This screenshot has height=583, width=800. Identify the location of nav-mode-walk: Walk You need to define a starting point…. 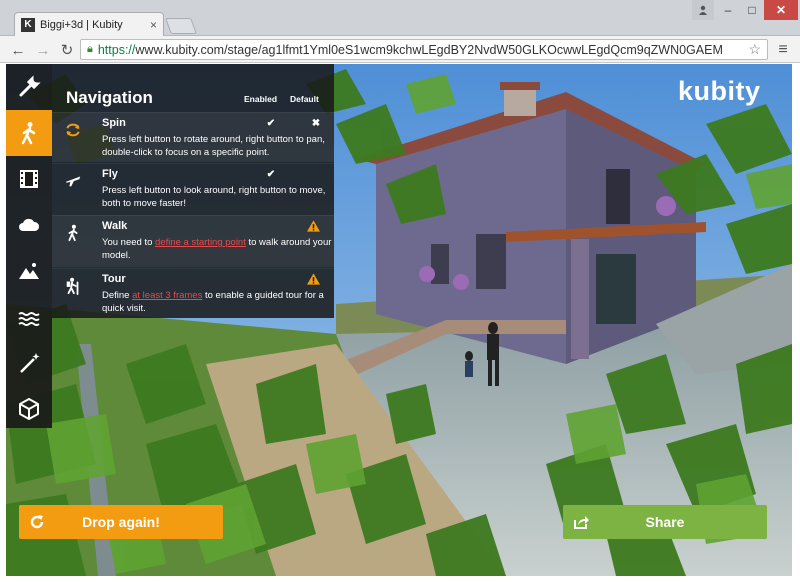
(193, 241).